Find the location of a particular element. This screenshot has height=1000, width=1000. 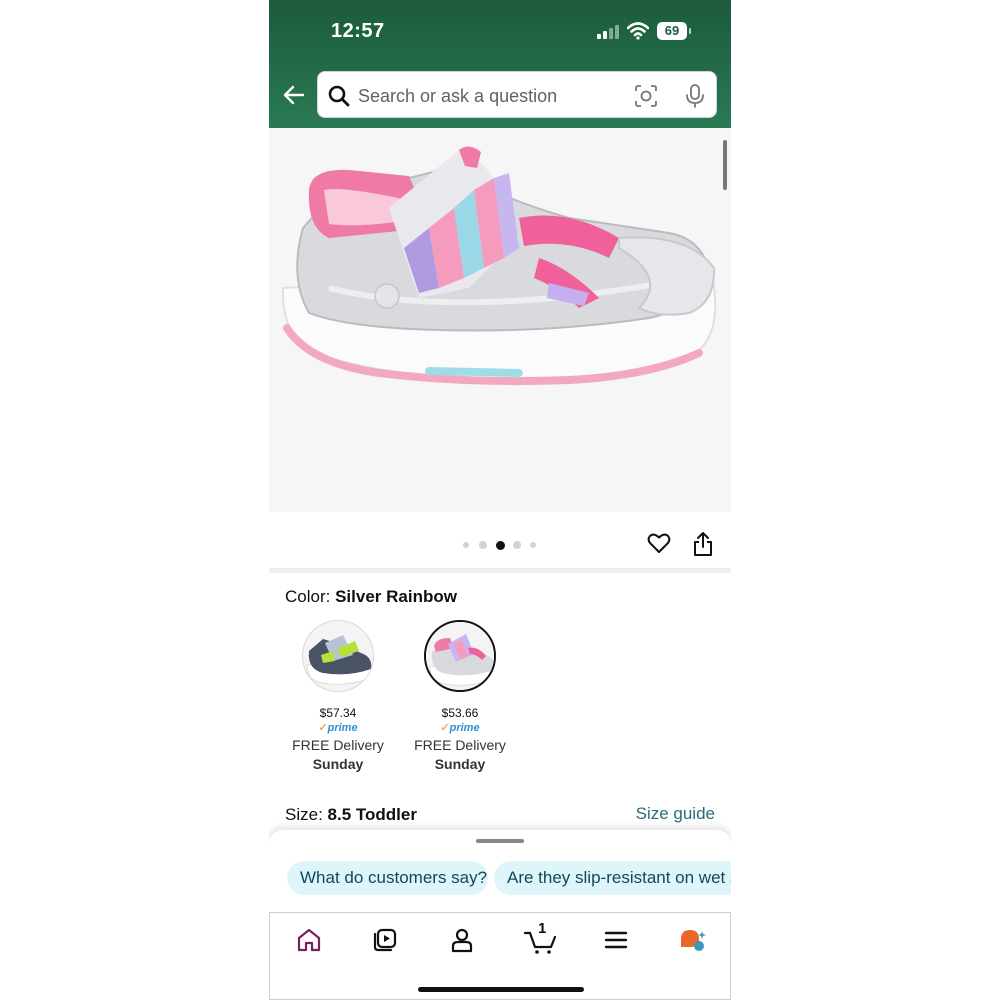

cart-count: 1 is located at coordinates (542, 928).